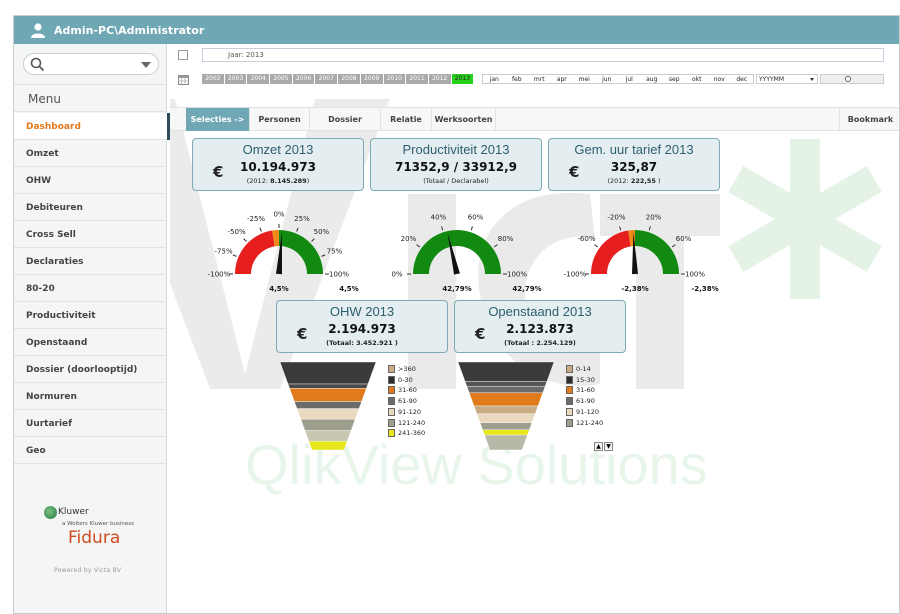 Image resolution: width=900 pixels, height=614 pixels. I want to click on year-option: 2011, so click(417, 79).